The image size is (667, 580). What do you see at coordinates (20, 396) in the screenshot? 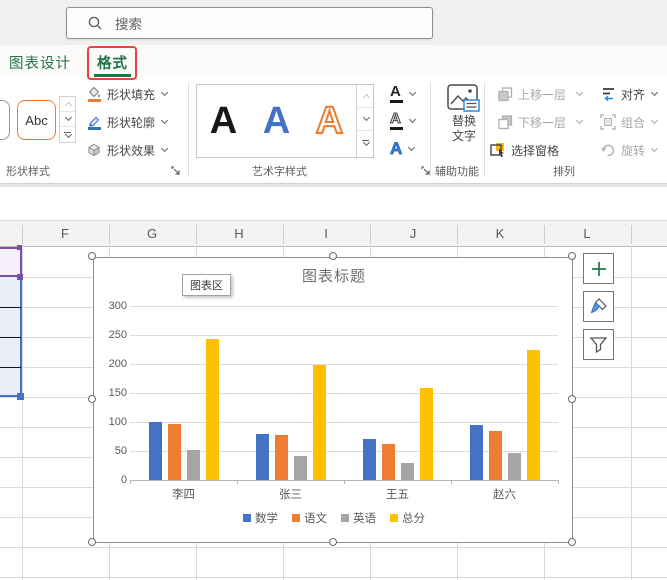
I see `range-fill-handle` at bounding box center [20, 396].